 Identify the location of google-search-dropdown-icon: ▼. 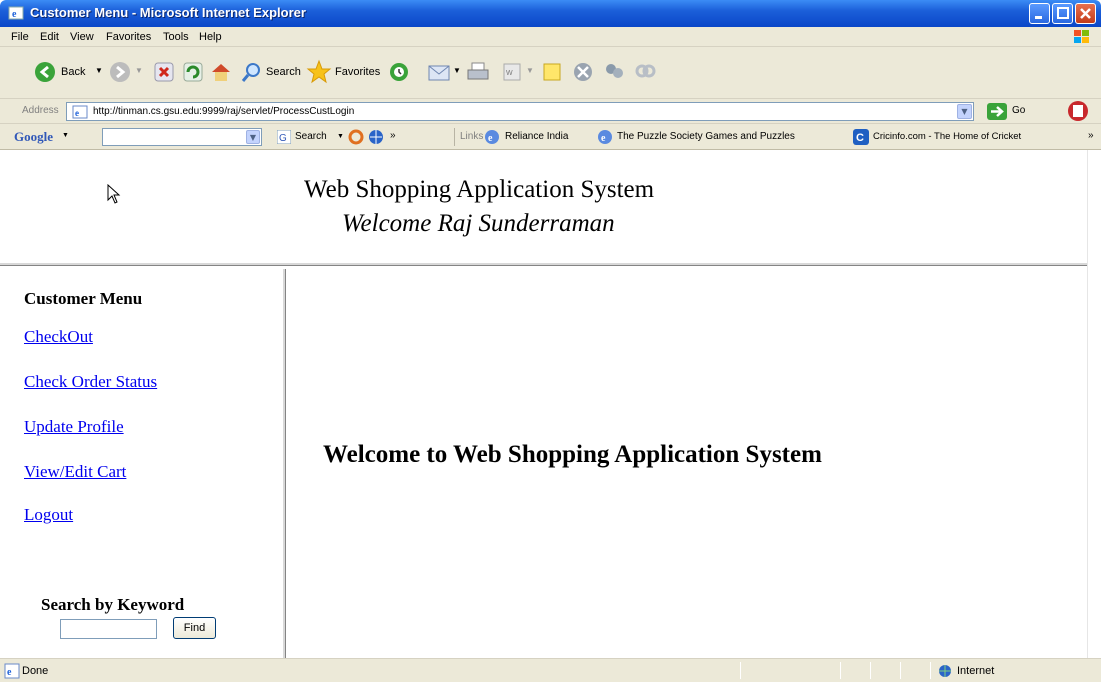
(253, 137).